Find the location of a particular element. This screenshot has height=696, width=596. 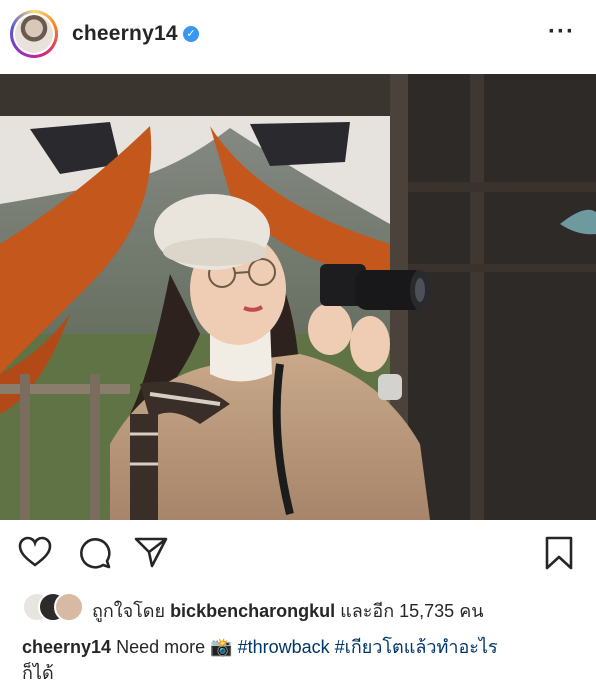

avatar is located at coordinates (69, 607).